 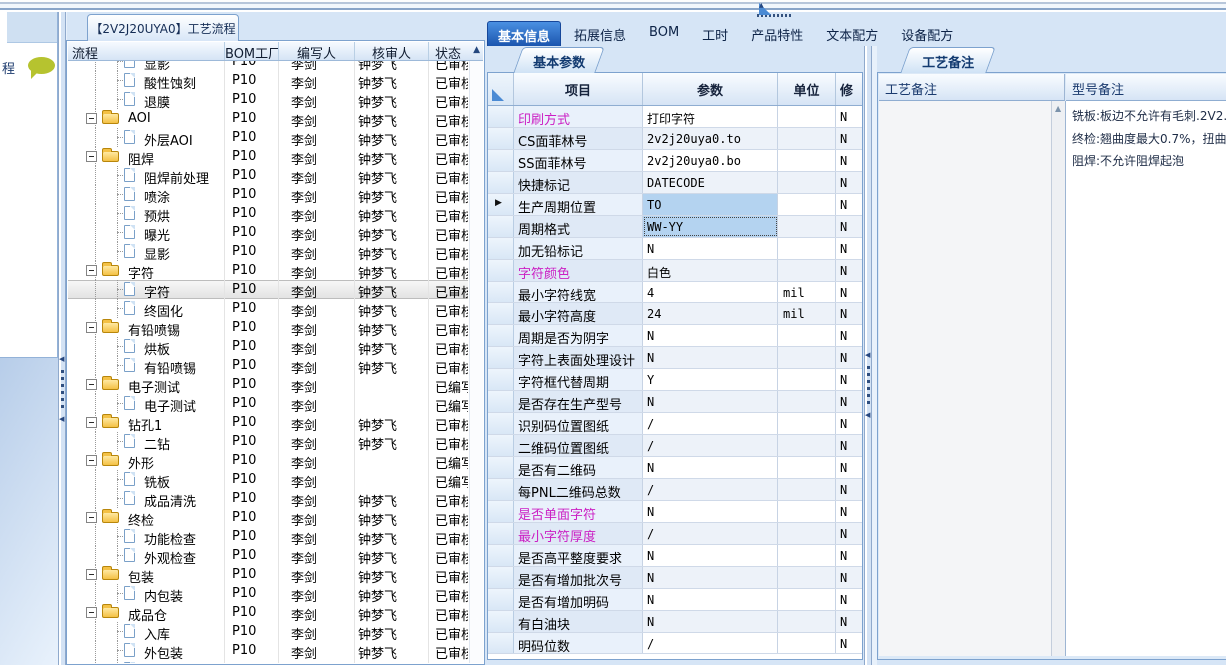 I want to click on tree-row: 外包装P10李剑钟梦飞已审核, so click(x=268, y=650).